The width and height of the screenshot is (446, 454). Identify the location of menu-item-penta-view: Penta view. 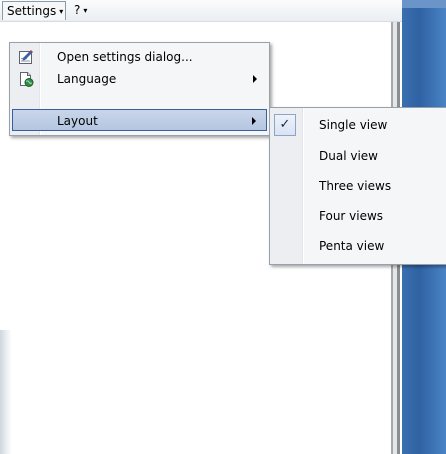
(358, 246).